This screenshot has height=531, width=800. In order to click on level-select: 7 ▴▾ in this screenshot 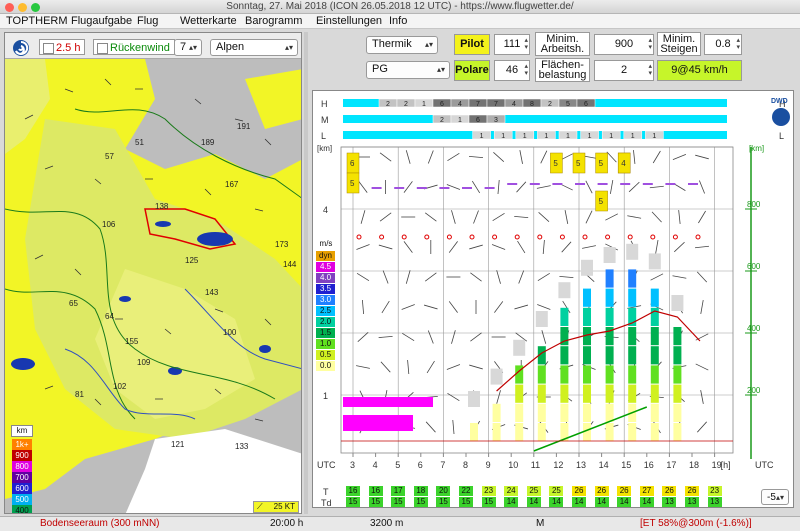, I will do `click(188, 47)`.